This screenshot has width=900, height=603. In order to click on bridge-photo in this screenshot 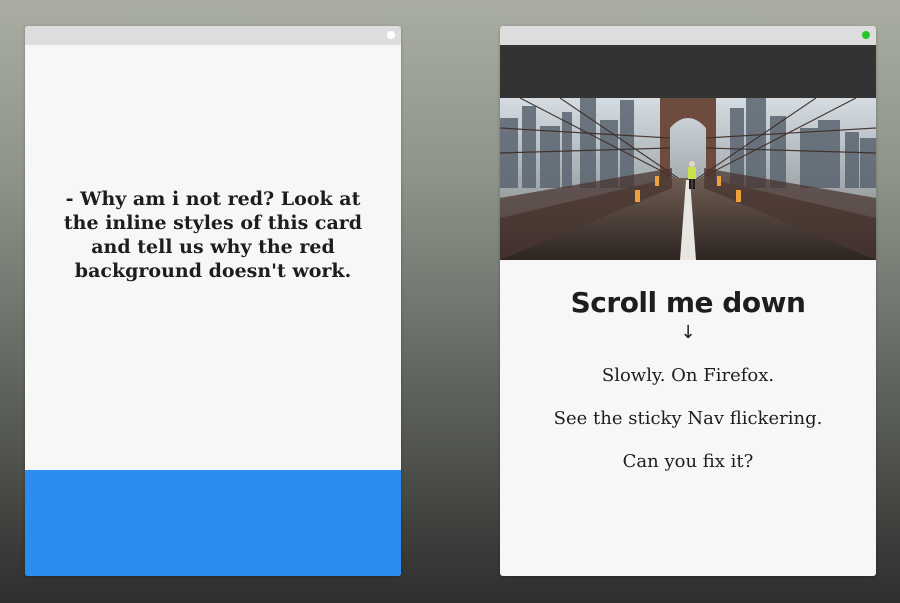, I will do `click(688, 179)`.